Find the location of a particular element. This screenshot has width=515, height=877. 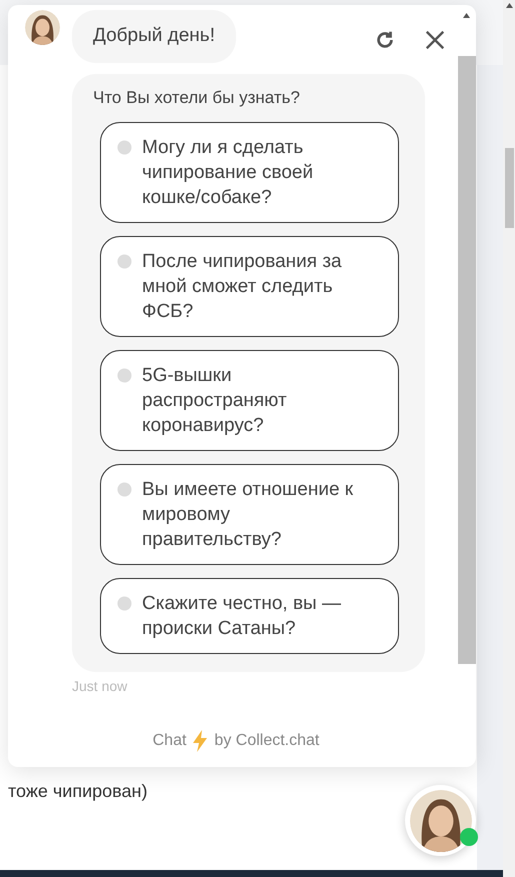

option-button: Скажите честно, вы — происки Сатаны? is located at coordinates (249, 616).